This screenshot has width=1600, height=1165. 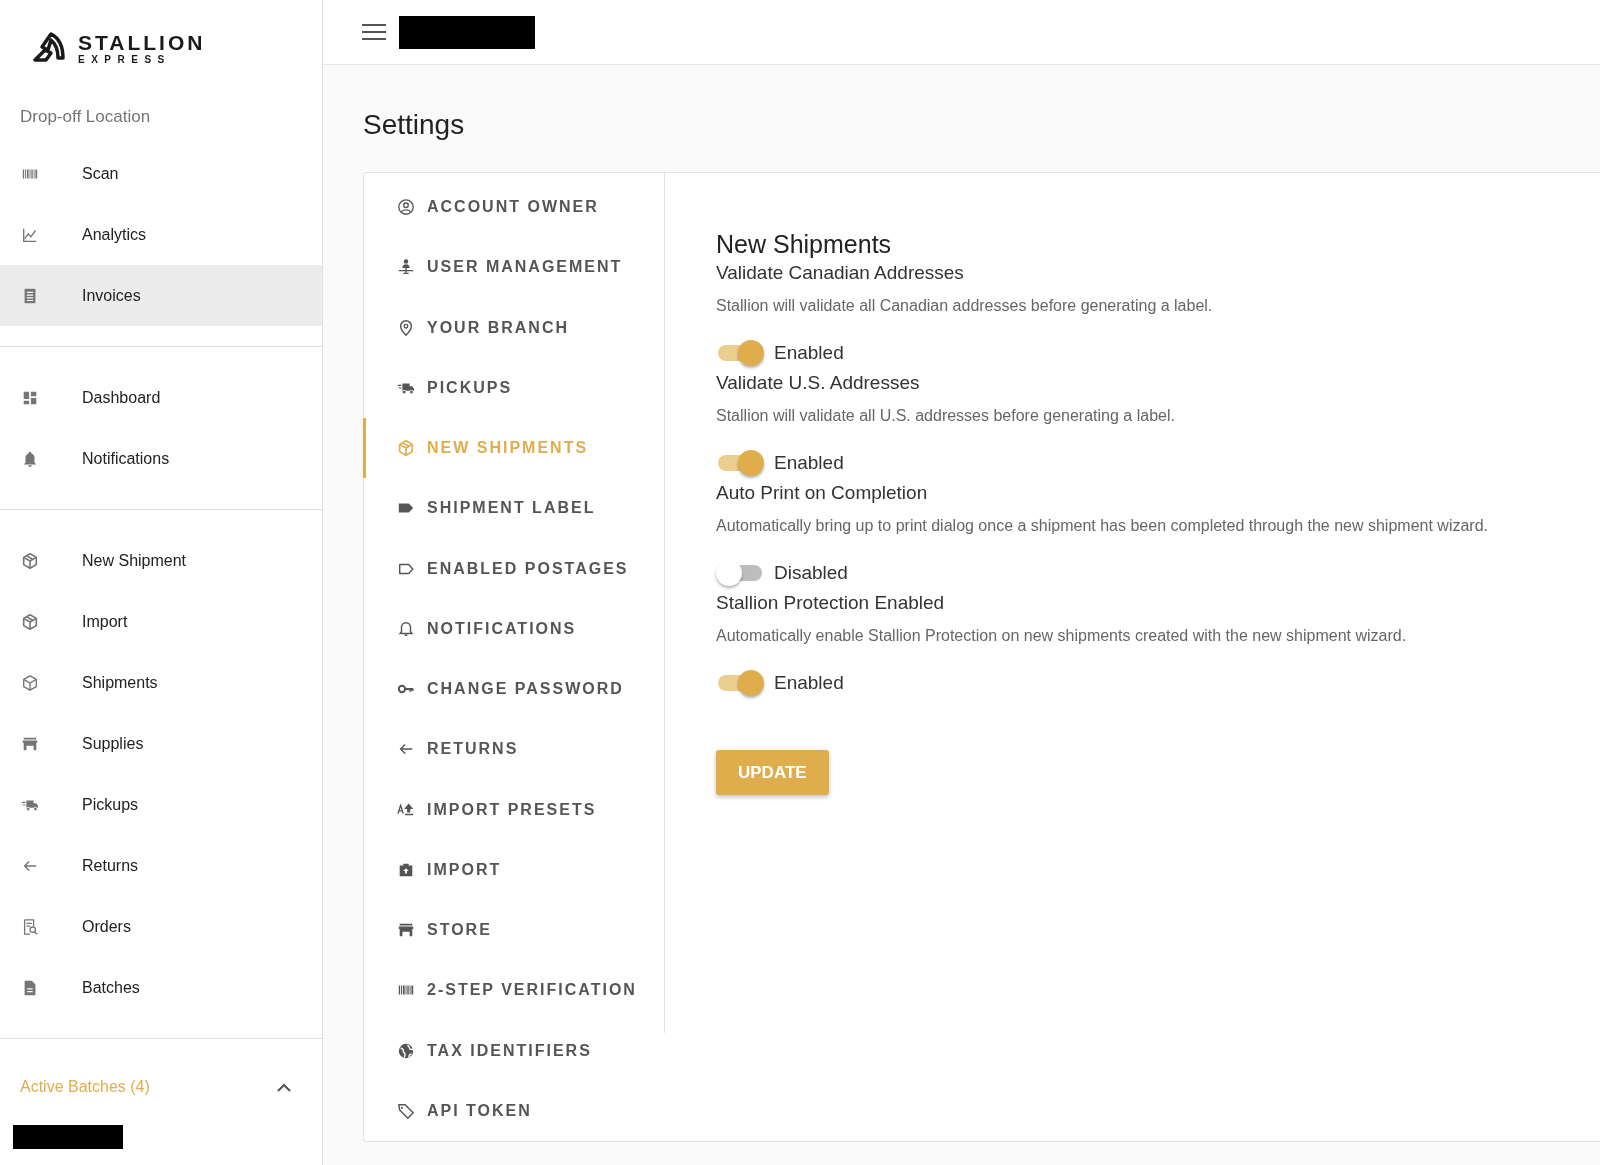 I want to click on settings-nav-item: YOUR BRANCH, so click(x=513, y=327).